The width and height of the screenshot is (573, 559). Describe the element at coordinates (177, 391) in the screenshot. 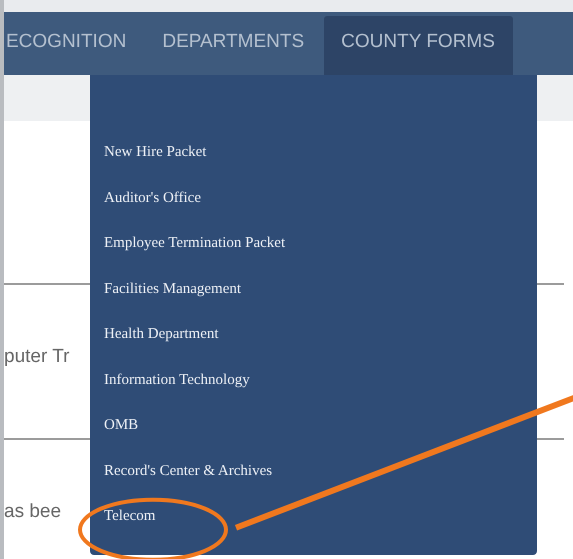

I see `menu-item: Information Technology` at that location.